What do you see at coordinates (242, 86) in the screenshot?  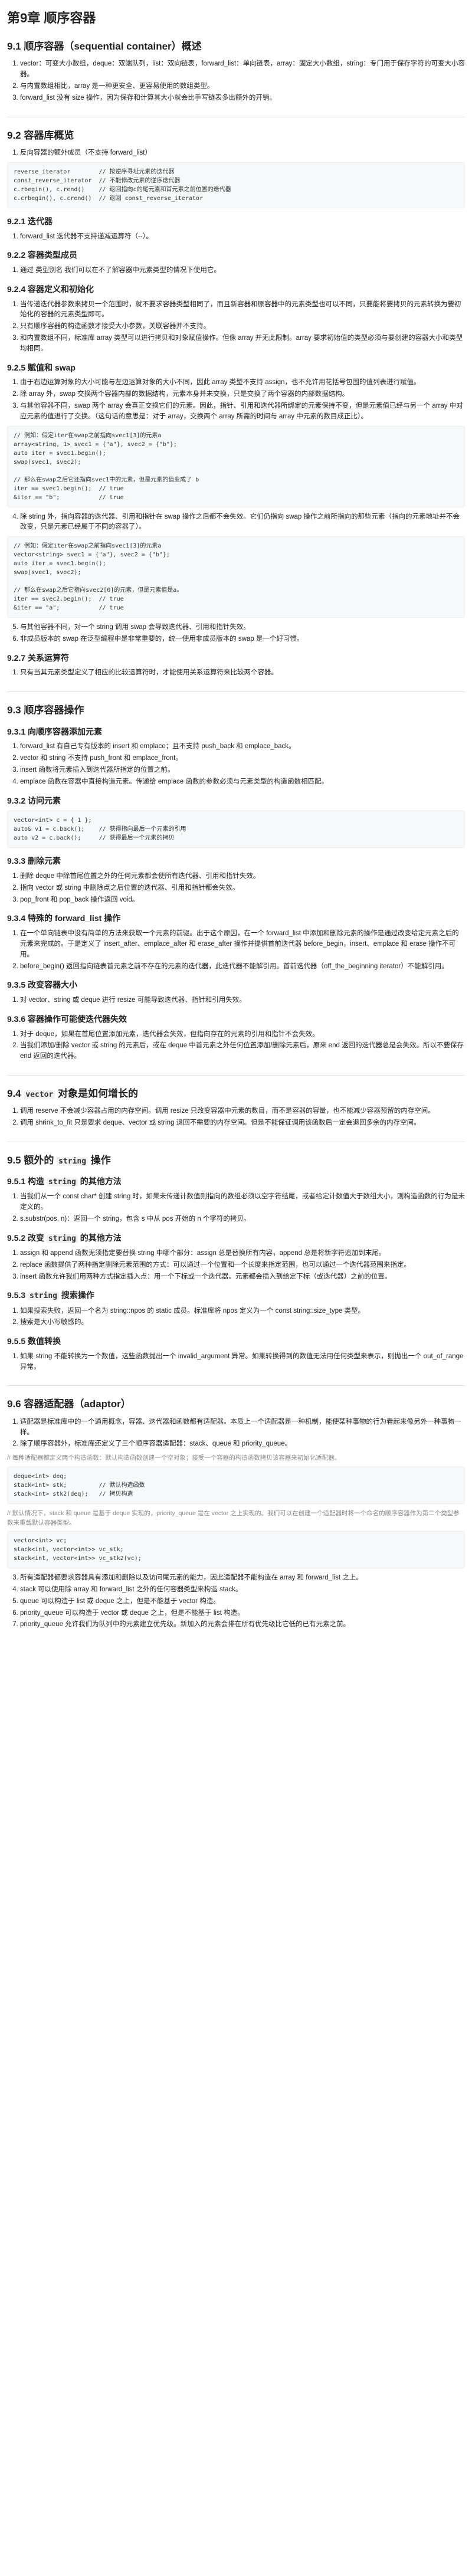 I see `list-item: 与内置数组相比，array 是一种更安全、更容易使用的数组类型。` at bounding box center [242, 86].